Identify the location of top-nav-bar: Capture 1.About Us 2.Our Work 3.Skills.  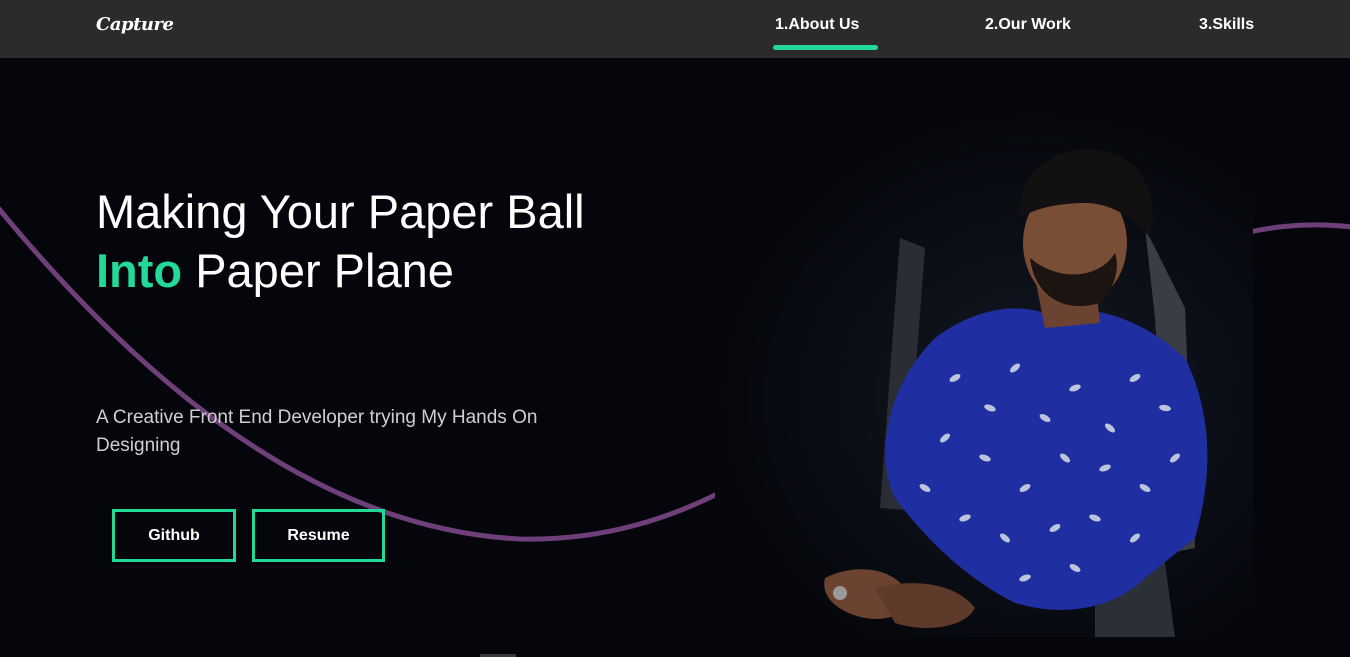
(675, 29).